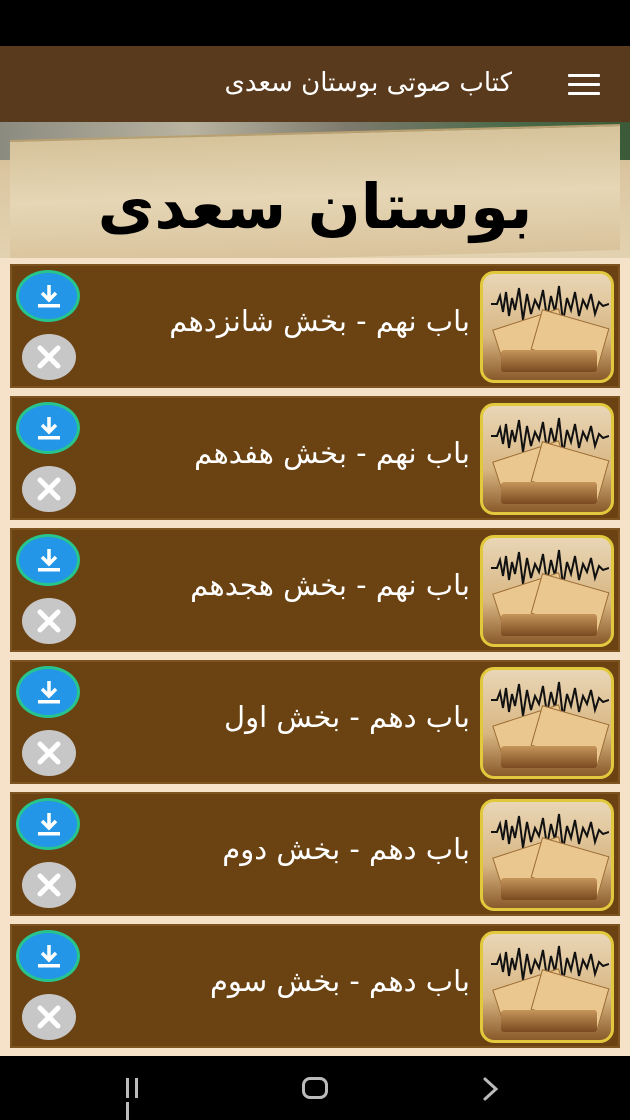  I want to click on list-item: باب دهم - بخش سوم, so click(315, 986).